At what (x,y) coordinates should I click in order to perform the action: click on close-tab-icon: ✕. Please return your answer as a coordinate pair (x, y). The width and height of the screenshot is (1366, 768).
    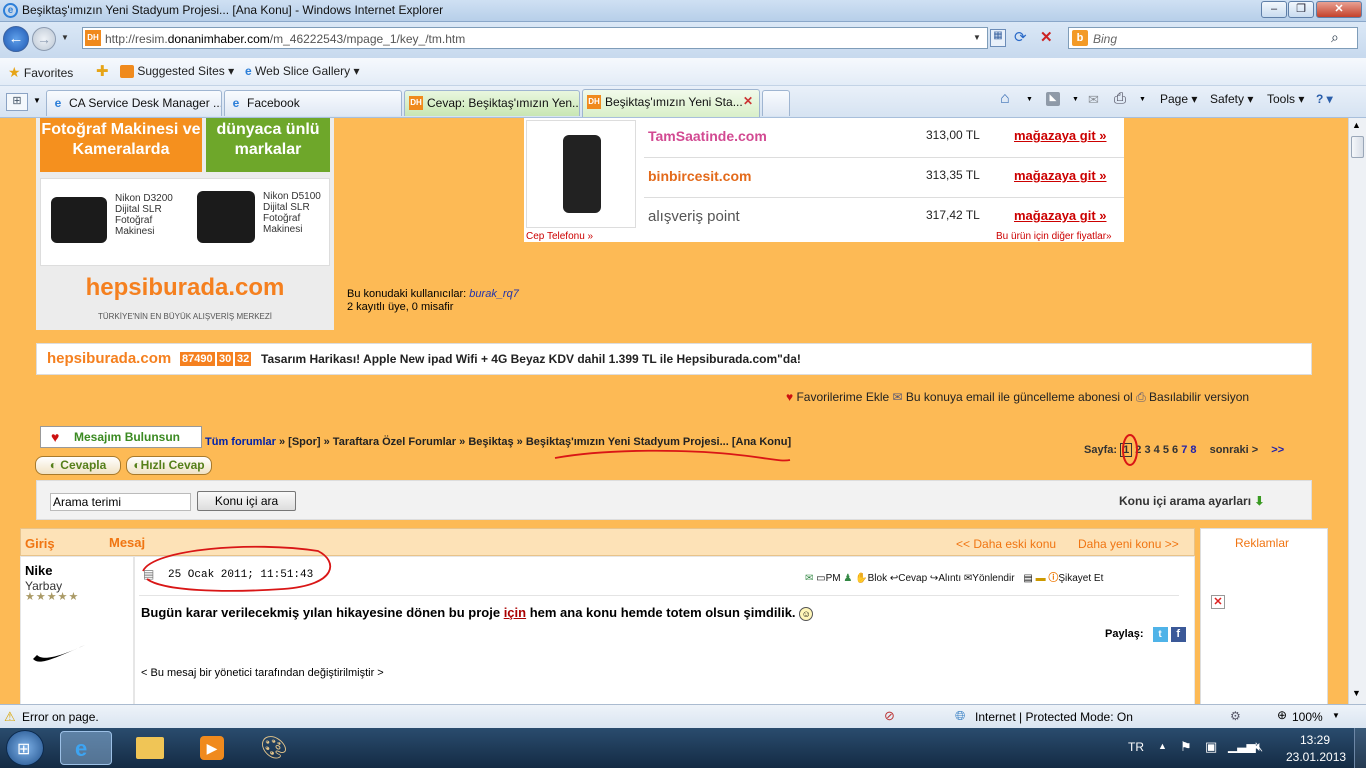
    Looking at the image, I should click on (748, 101).